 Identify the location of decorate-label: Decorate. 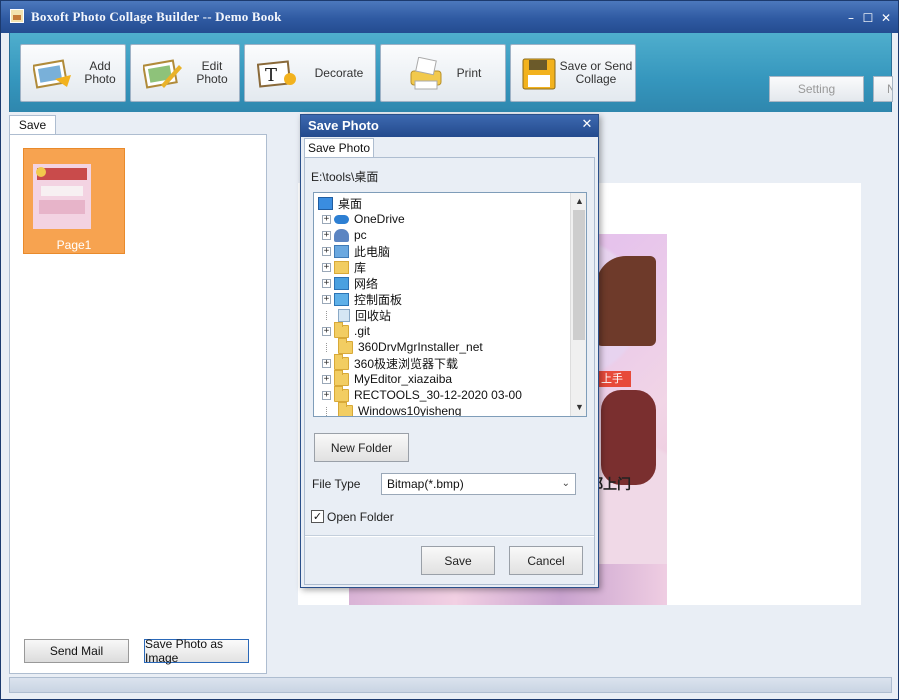
(339, 72).